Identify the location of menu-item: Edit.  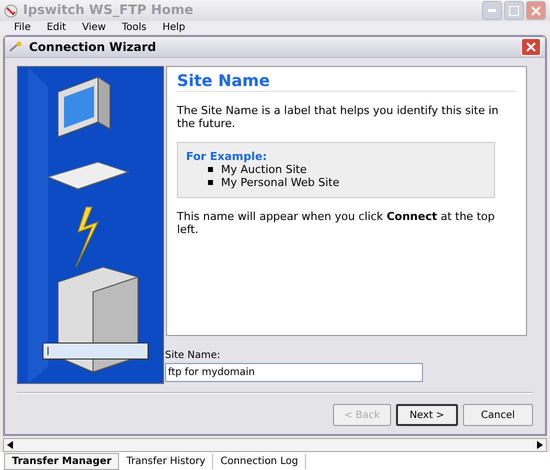
(56, 27).